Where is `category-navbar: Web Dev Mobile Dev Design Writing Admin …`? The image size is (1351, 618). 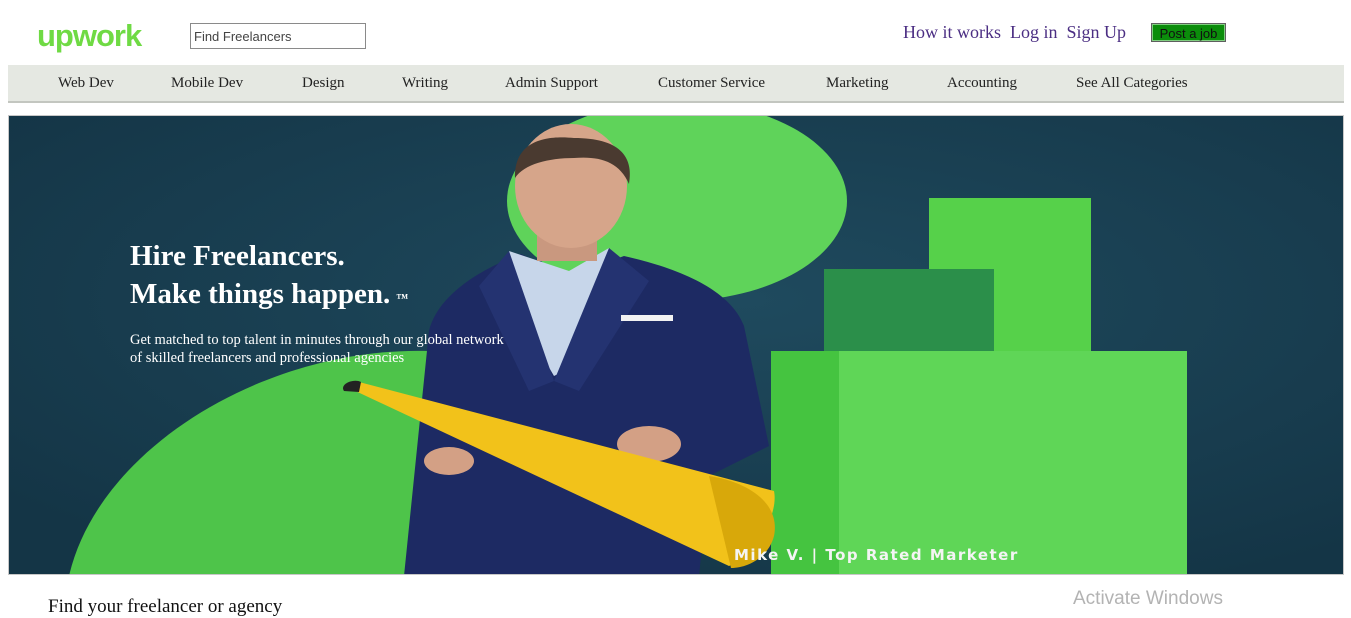 category-navbar: Web Dev Mobile Dev Design Writing Admin … is located at coordinates (676, 84).